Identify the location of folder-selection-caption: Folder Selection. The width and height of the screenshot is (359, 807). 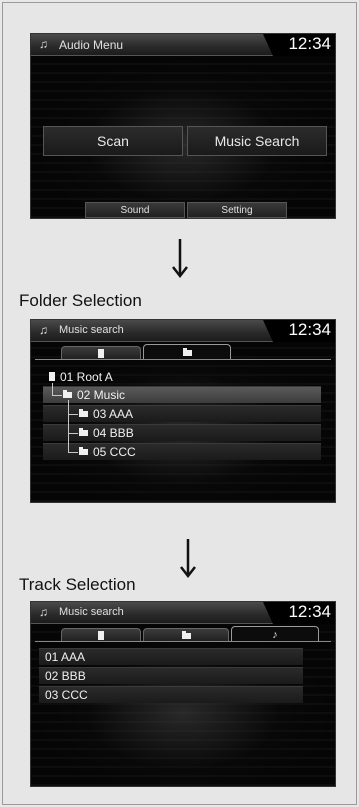
(80, 300).